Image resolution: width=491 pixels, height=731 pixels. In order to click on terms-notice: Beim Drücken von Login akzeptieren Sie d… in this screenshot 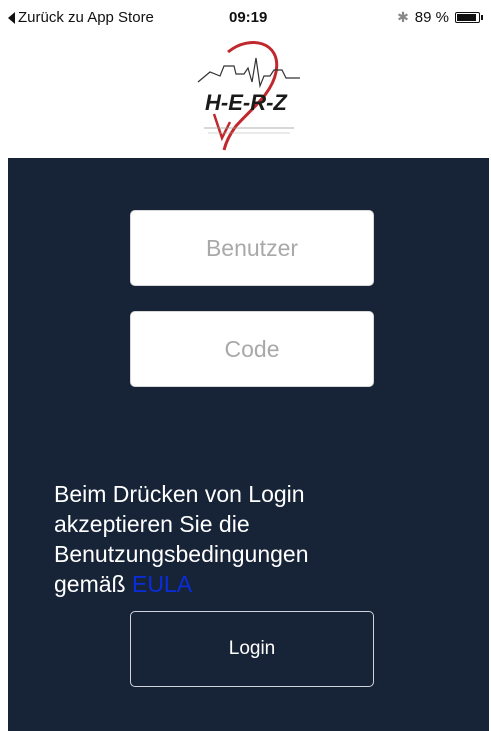, I will do `click(219, 539)`.